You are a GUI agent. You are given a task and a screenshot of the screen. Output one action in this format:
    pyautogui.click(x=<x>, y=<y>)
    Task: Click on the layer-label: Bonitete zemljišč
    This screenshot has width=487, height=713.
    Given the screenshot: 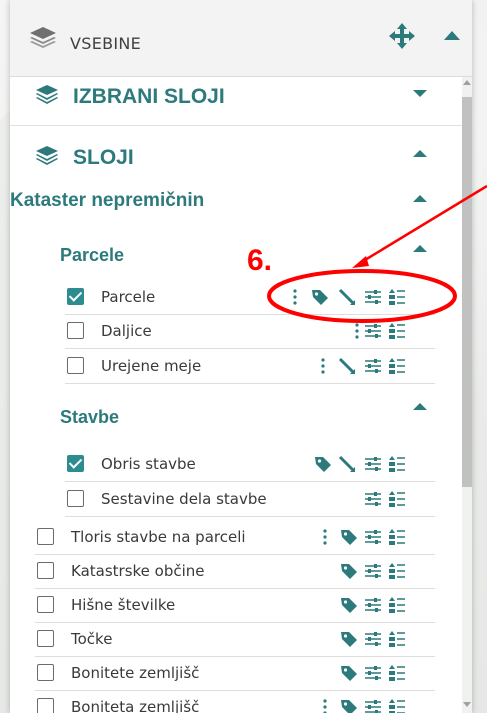 What is the action you would take?
    pyautogui.click(x=135, y=673)
    